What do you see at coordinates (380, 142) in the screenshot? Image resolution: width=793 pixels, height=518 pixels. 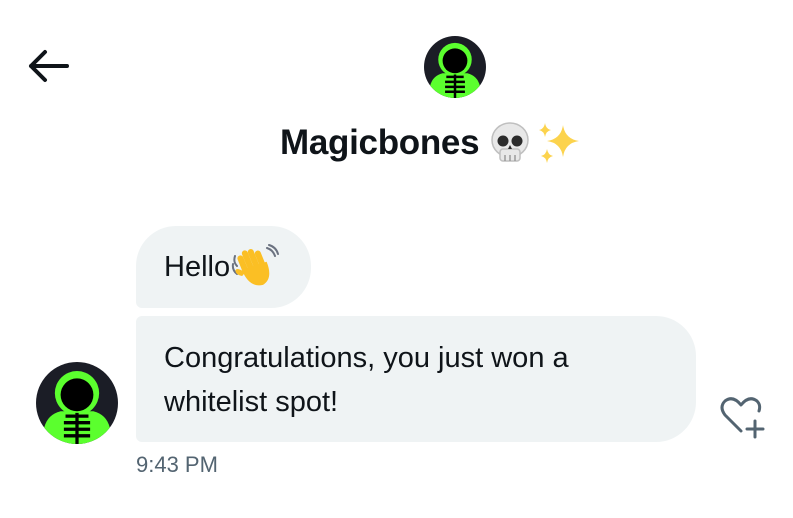 I see `conversation-name: Magicbones` at bounding box center [380, 142].